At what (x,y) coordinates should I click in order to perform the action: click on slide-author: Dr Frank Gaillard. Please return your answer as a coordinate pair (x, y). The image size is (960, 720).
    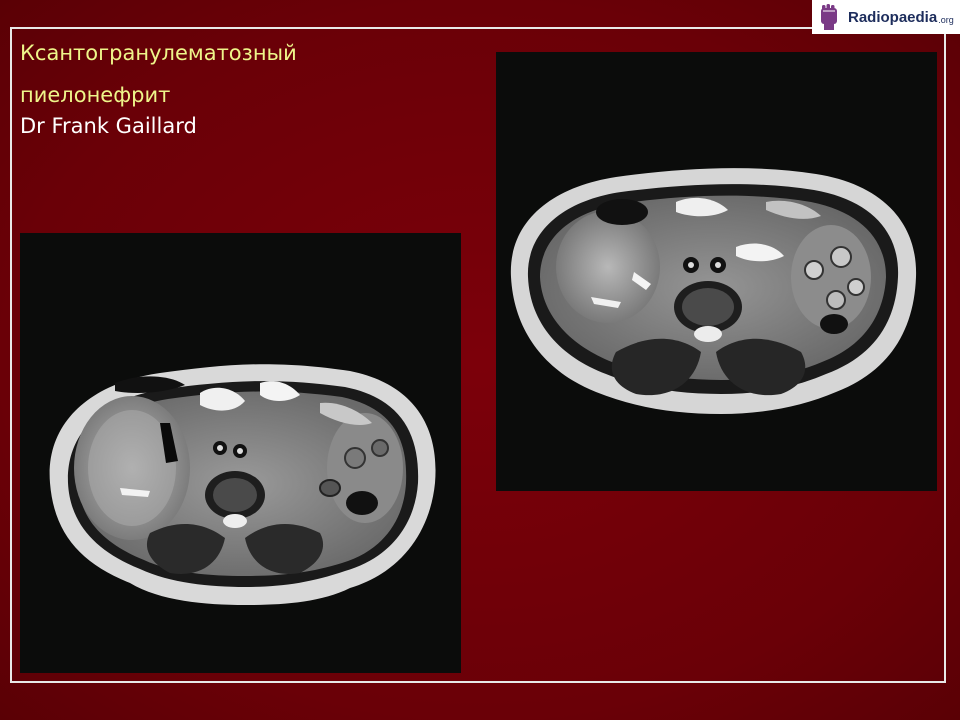
    Looking at the image, I should click on (108, 126).